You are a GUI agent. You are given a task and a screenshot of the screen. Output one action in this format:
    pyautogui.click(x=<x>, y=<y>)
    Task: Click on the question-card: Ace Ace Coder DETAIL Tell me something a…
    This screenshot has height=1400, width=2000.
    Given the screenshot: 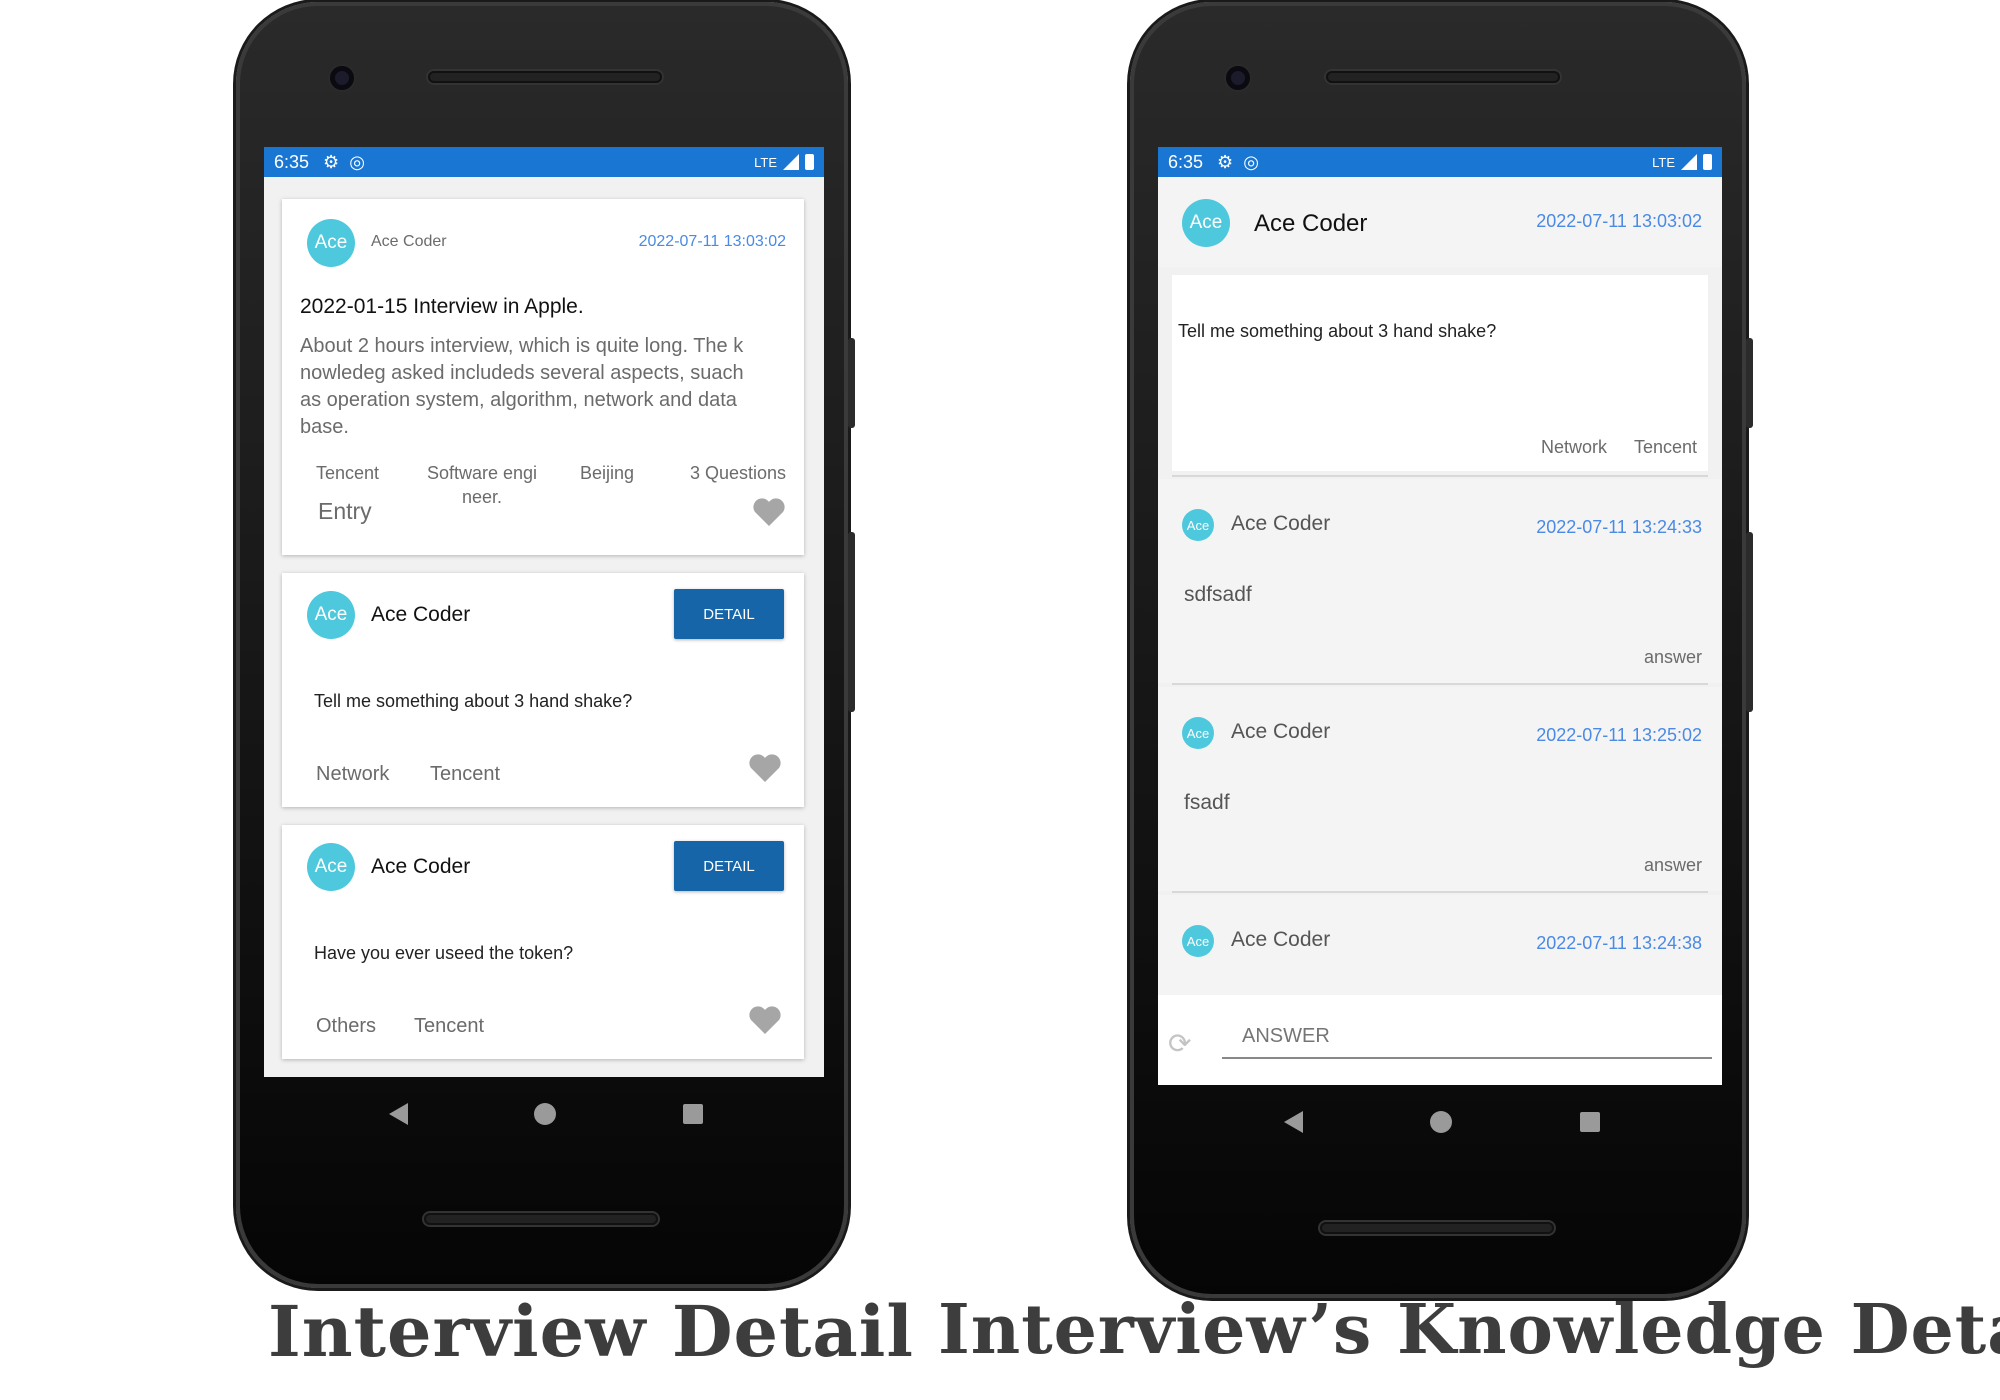 What is the action you would take?
    pyautogui.click(x=543, y=690)
    